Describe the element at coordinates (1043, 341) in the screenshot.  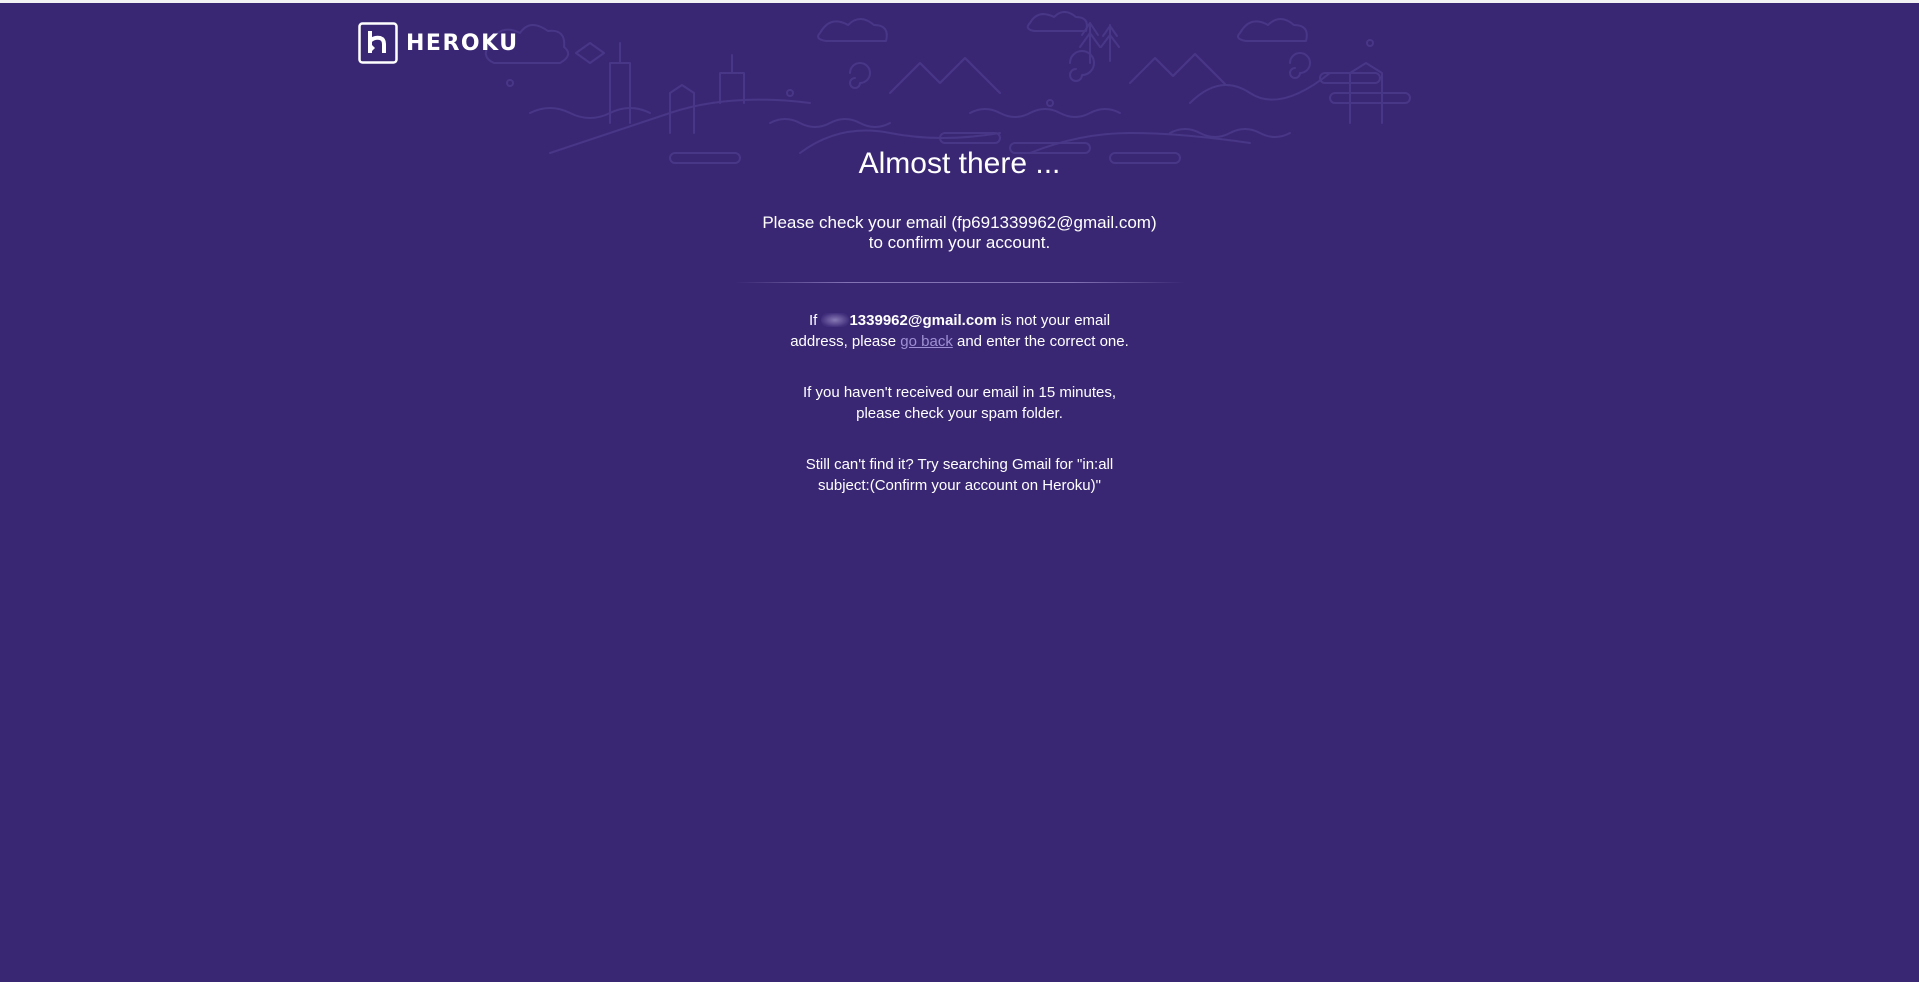
I see `wrong-email-line-2-end: and enter the correct one.` at that location.